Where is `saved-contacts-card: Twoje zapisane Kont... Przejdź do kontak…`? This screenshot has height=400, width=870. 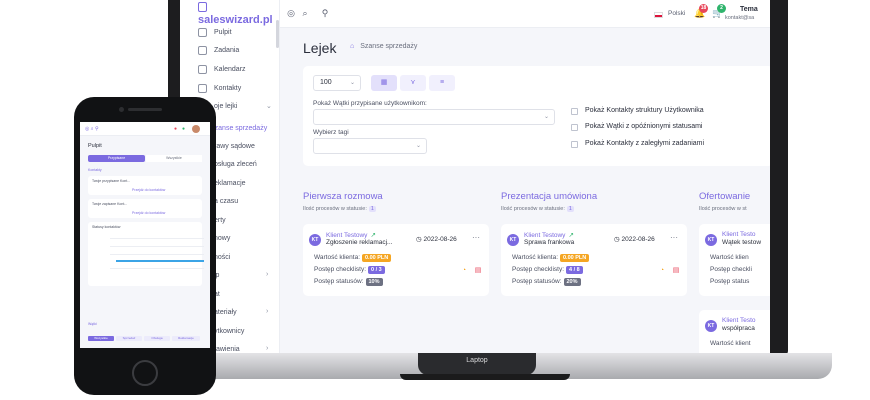
saved-contacts-card: Twoje zapisane Kont... Przejdź do kontak… is located at coordinates (145, 208).